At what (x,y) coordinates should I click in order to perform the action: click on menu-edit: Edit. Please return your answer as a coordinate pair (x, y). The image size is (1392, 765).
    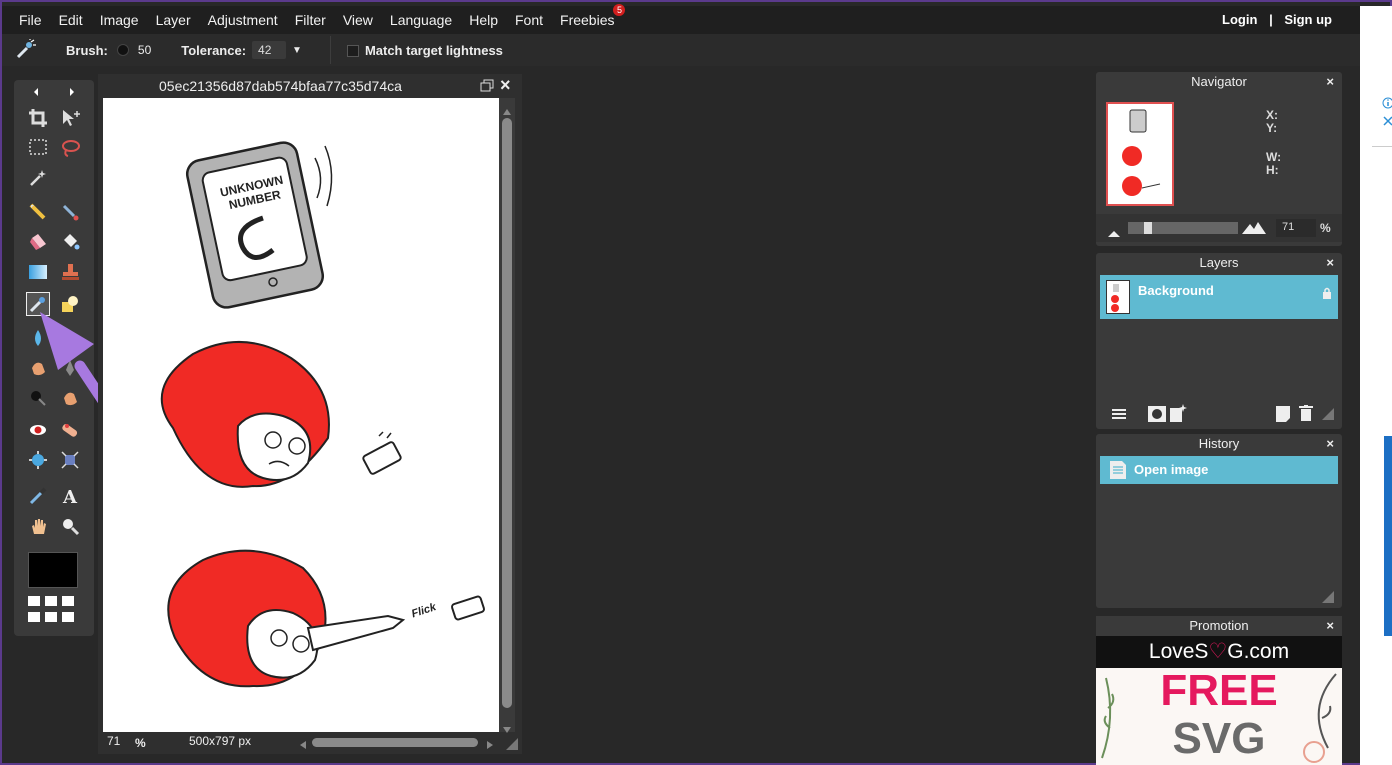
    Looking at the image, I should click on (79, 20).